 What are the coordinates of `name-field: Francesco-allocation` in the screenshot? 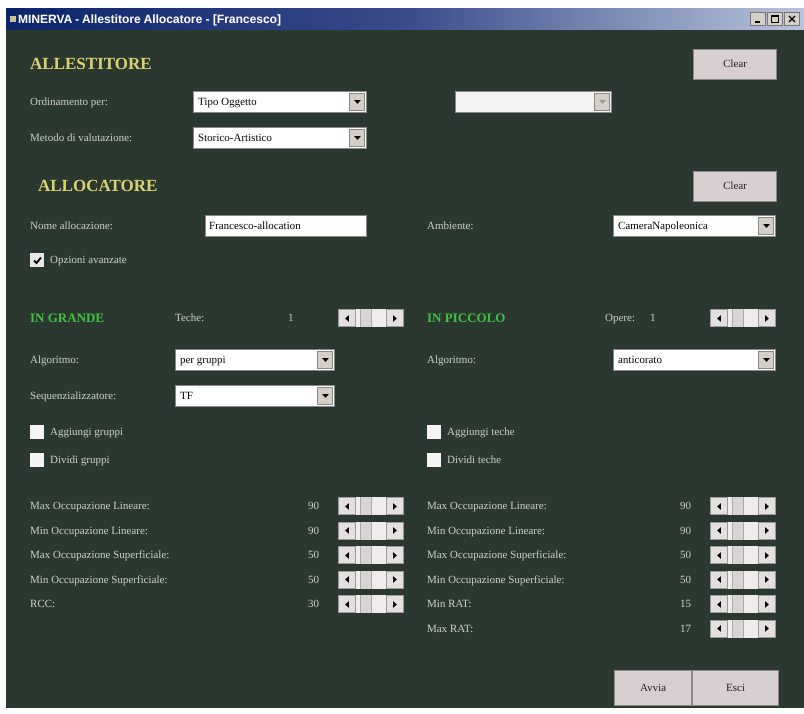 It's located at (286, 226).